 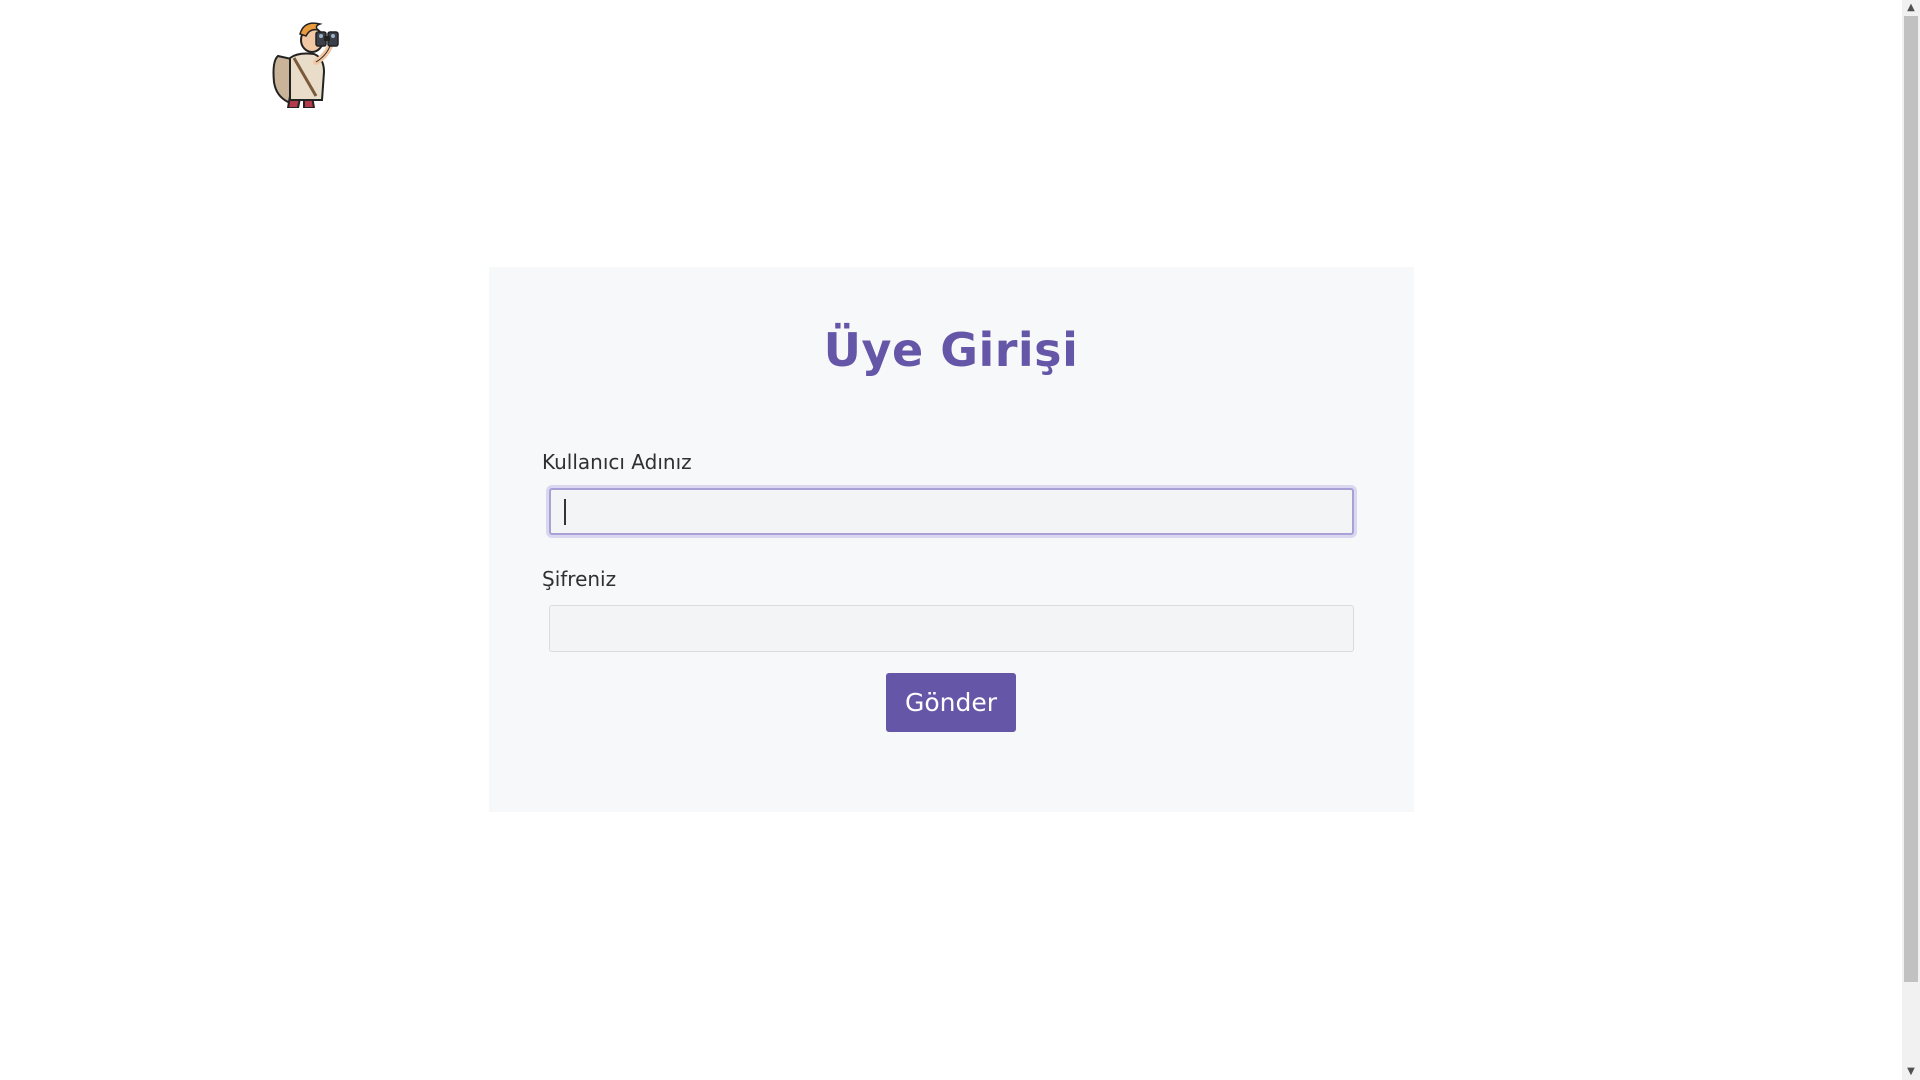 I want to click on explorer-logo-icon, so click(x=308, y=62).